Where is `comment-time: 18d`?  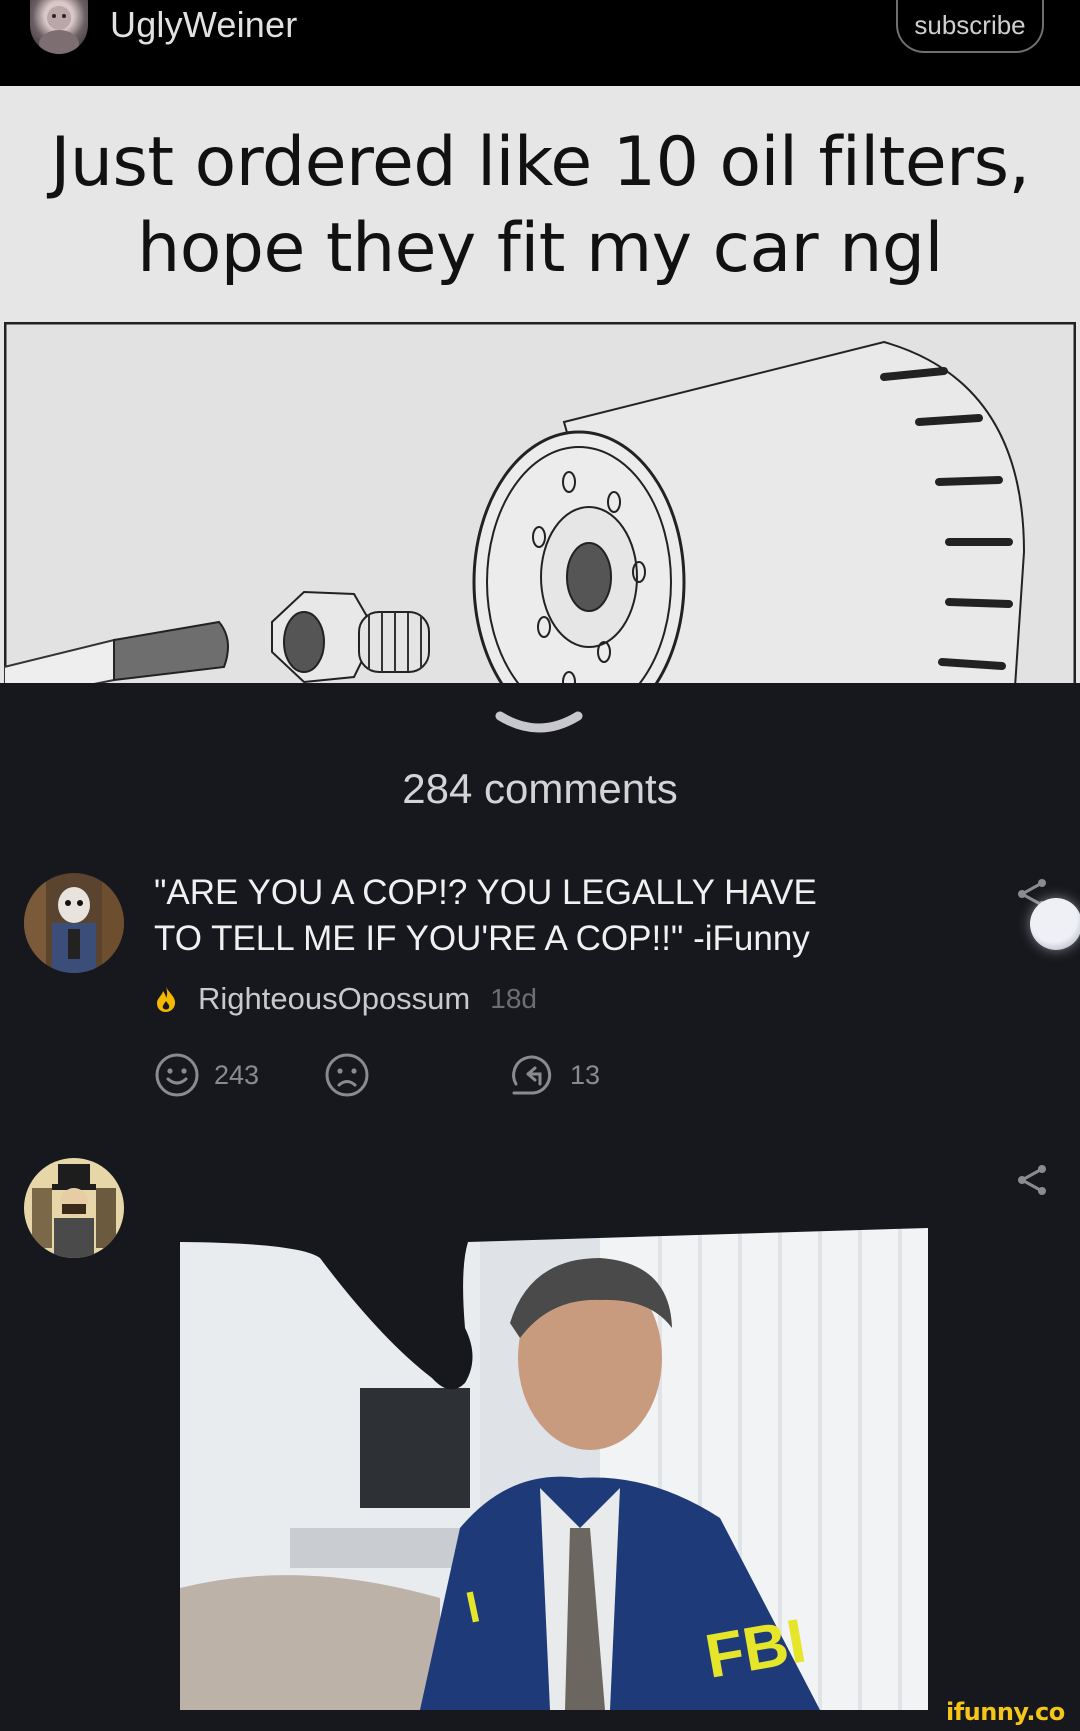 comment-time: 18d is located at coordinates (513, 998).